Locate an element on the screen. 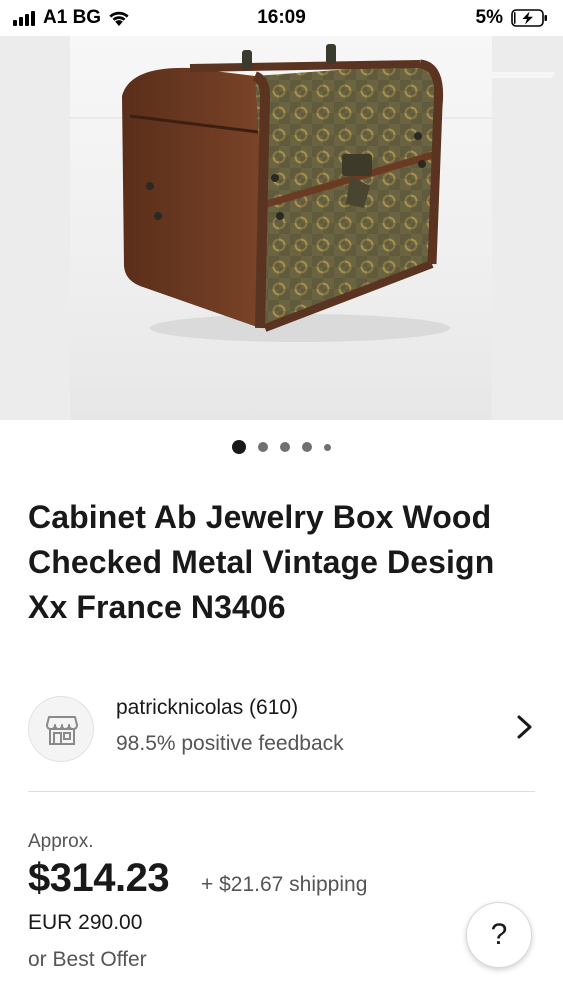 The image size is (563, 999). help-button: ? is located at coordinates (499, 935).